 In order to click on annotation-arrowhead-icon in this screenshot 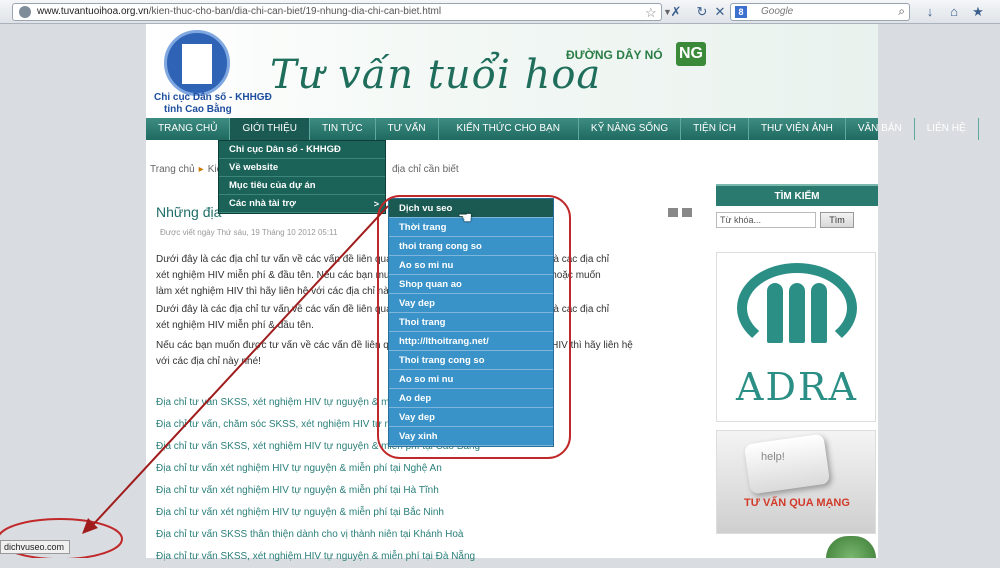, I will do `click(90, 526)`.